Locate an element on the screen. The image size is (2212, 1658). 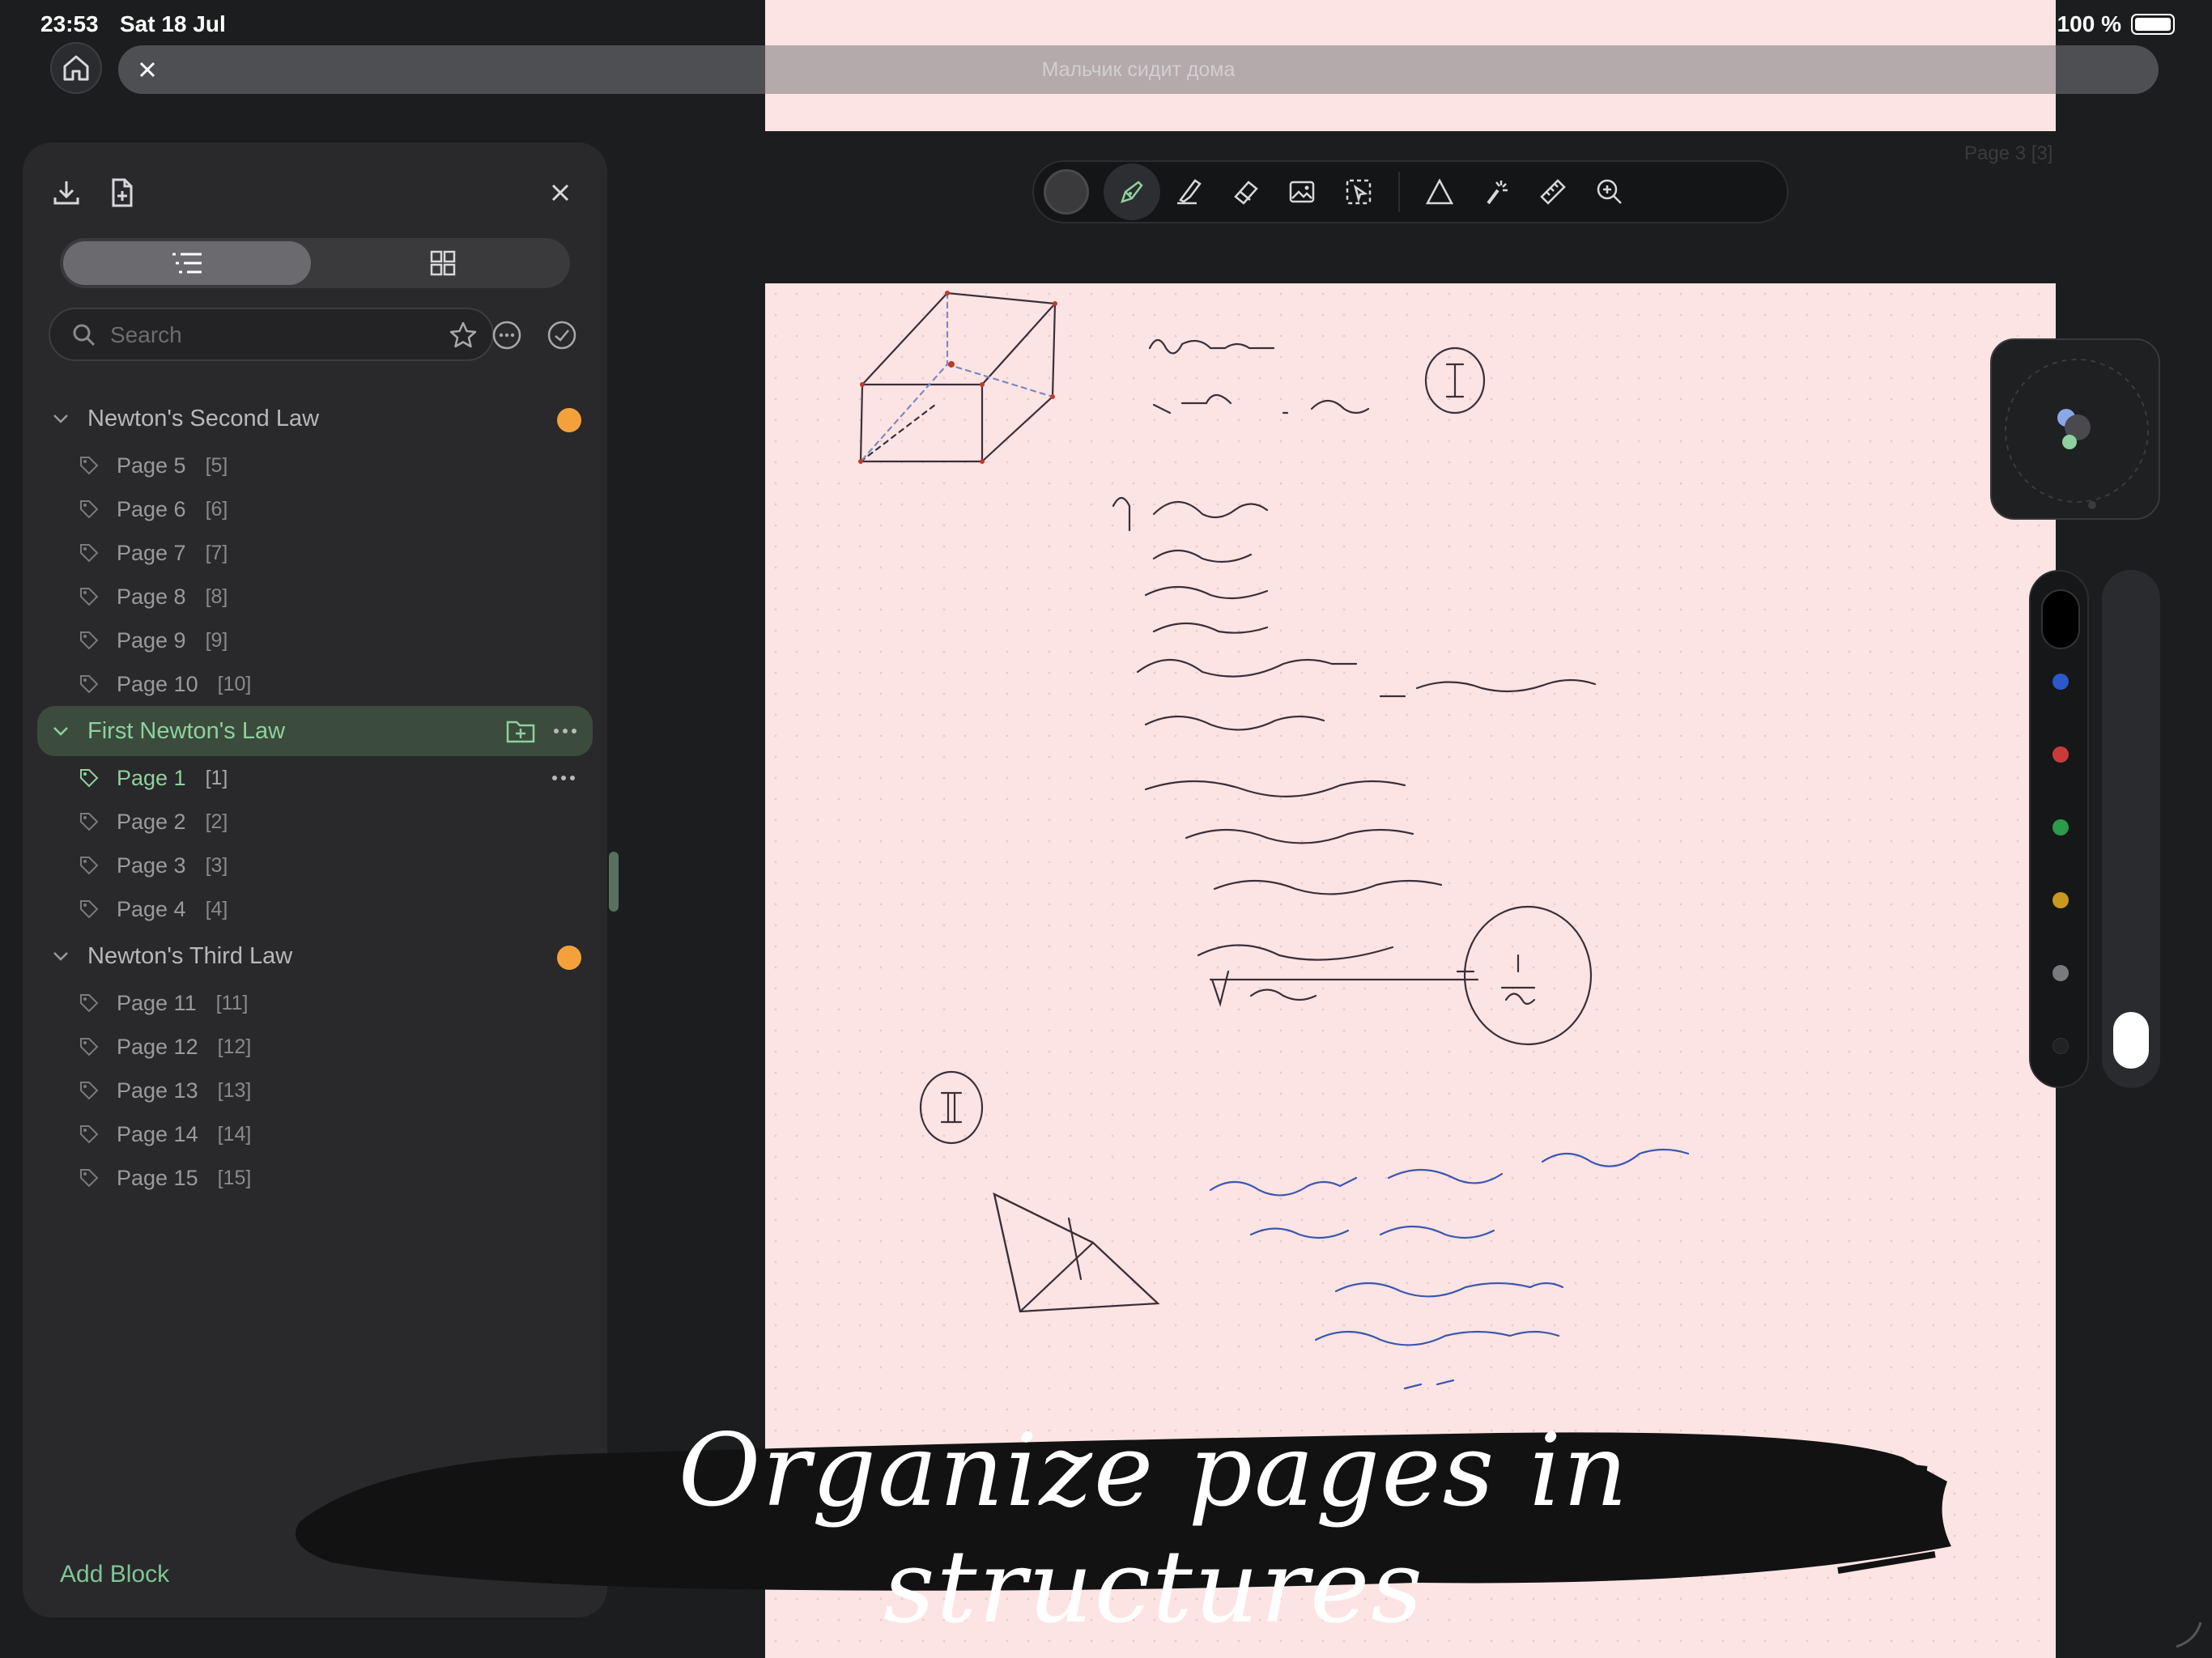
zoom-tool-button is located at coordinates (1610, 192).